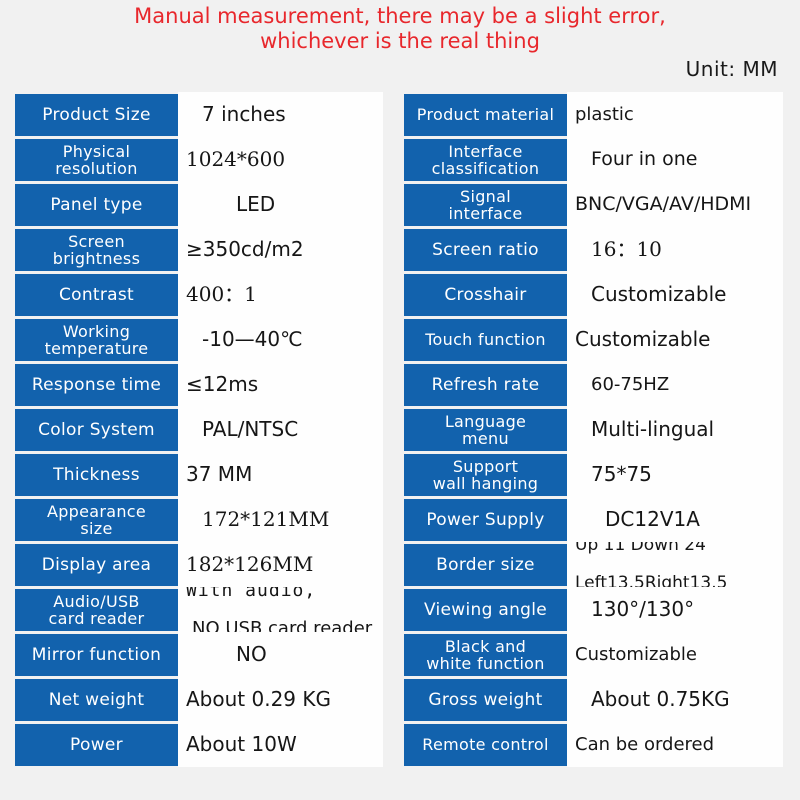 This screenshot has width=800, height=800. I want to click on row-label: Physical resolution, so click(96, 159).